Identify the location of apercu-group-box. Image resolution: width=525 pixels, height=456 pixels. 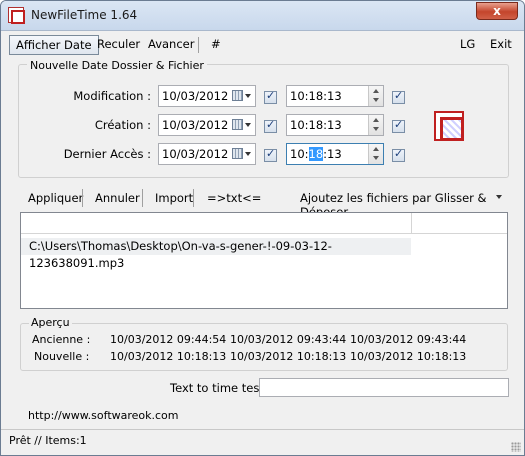
(264, 347).